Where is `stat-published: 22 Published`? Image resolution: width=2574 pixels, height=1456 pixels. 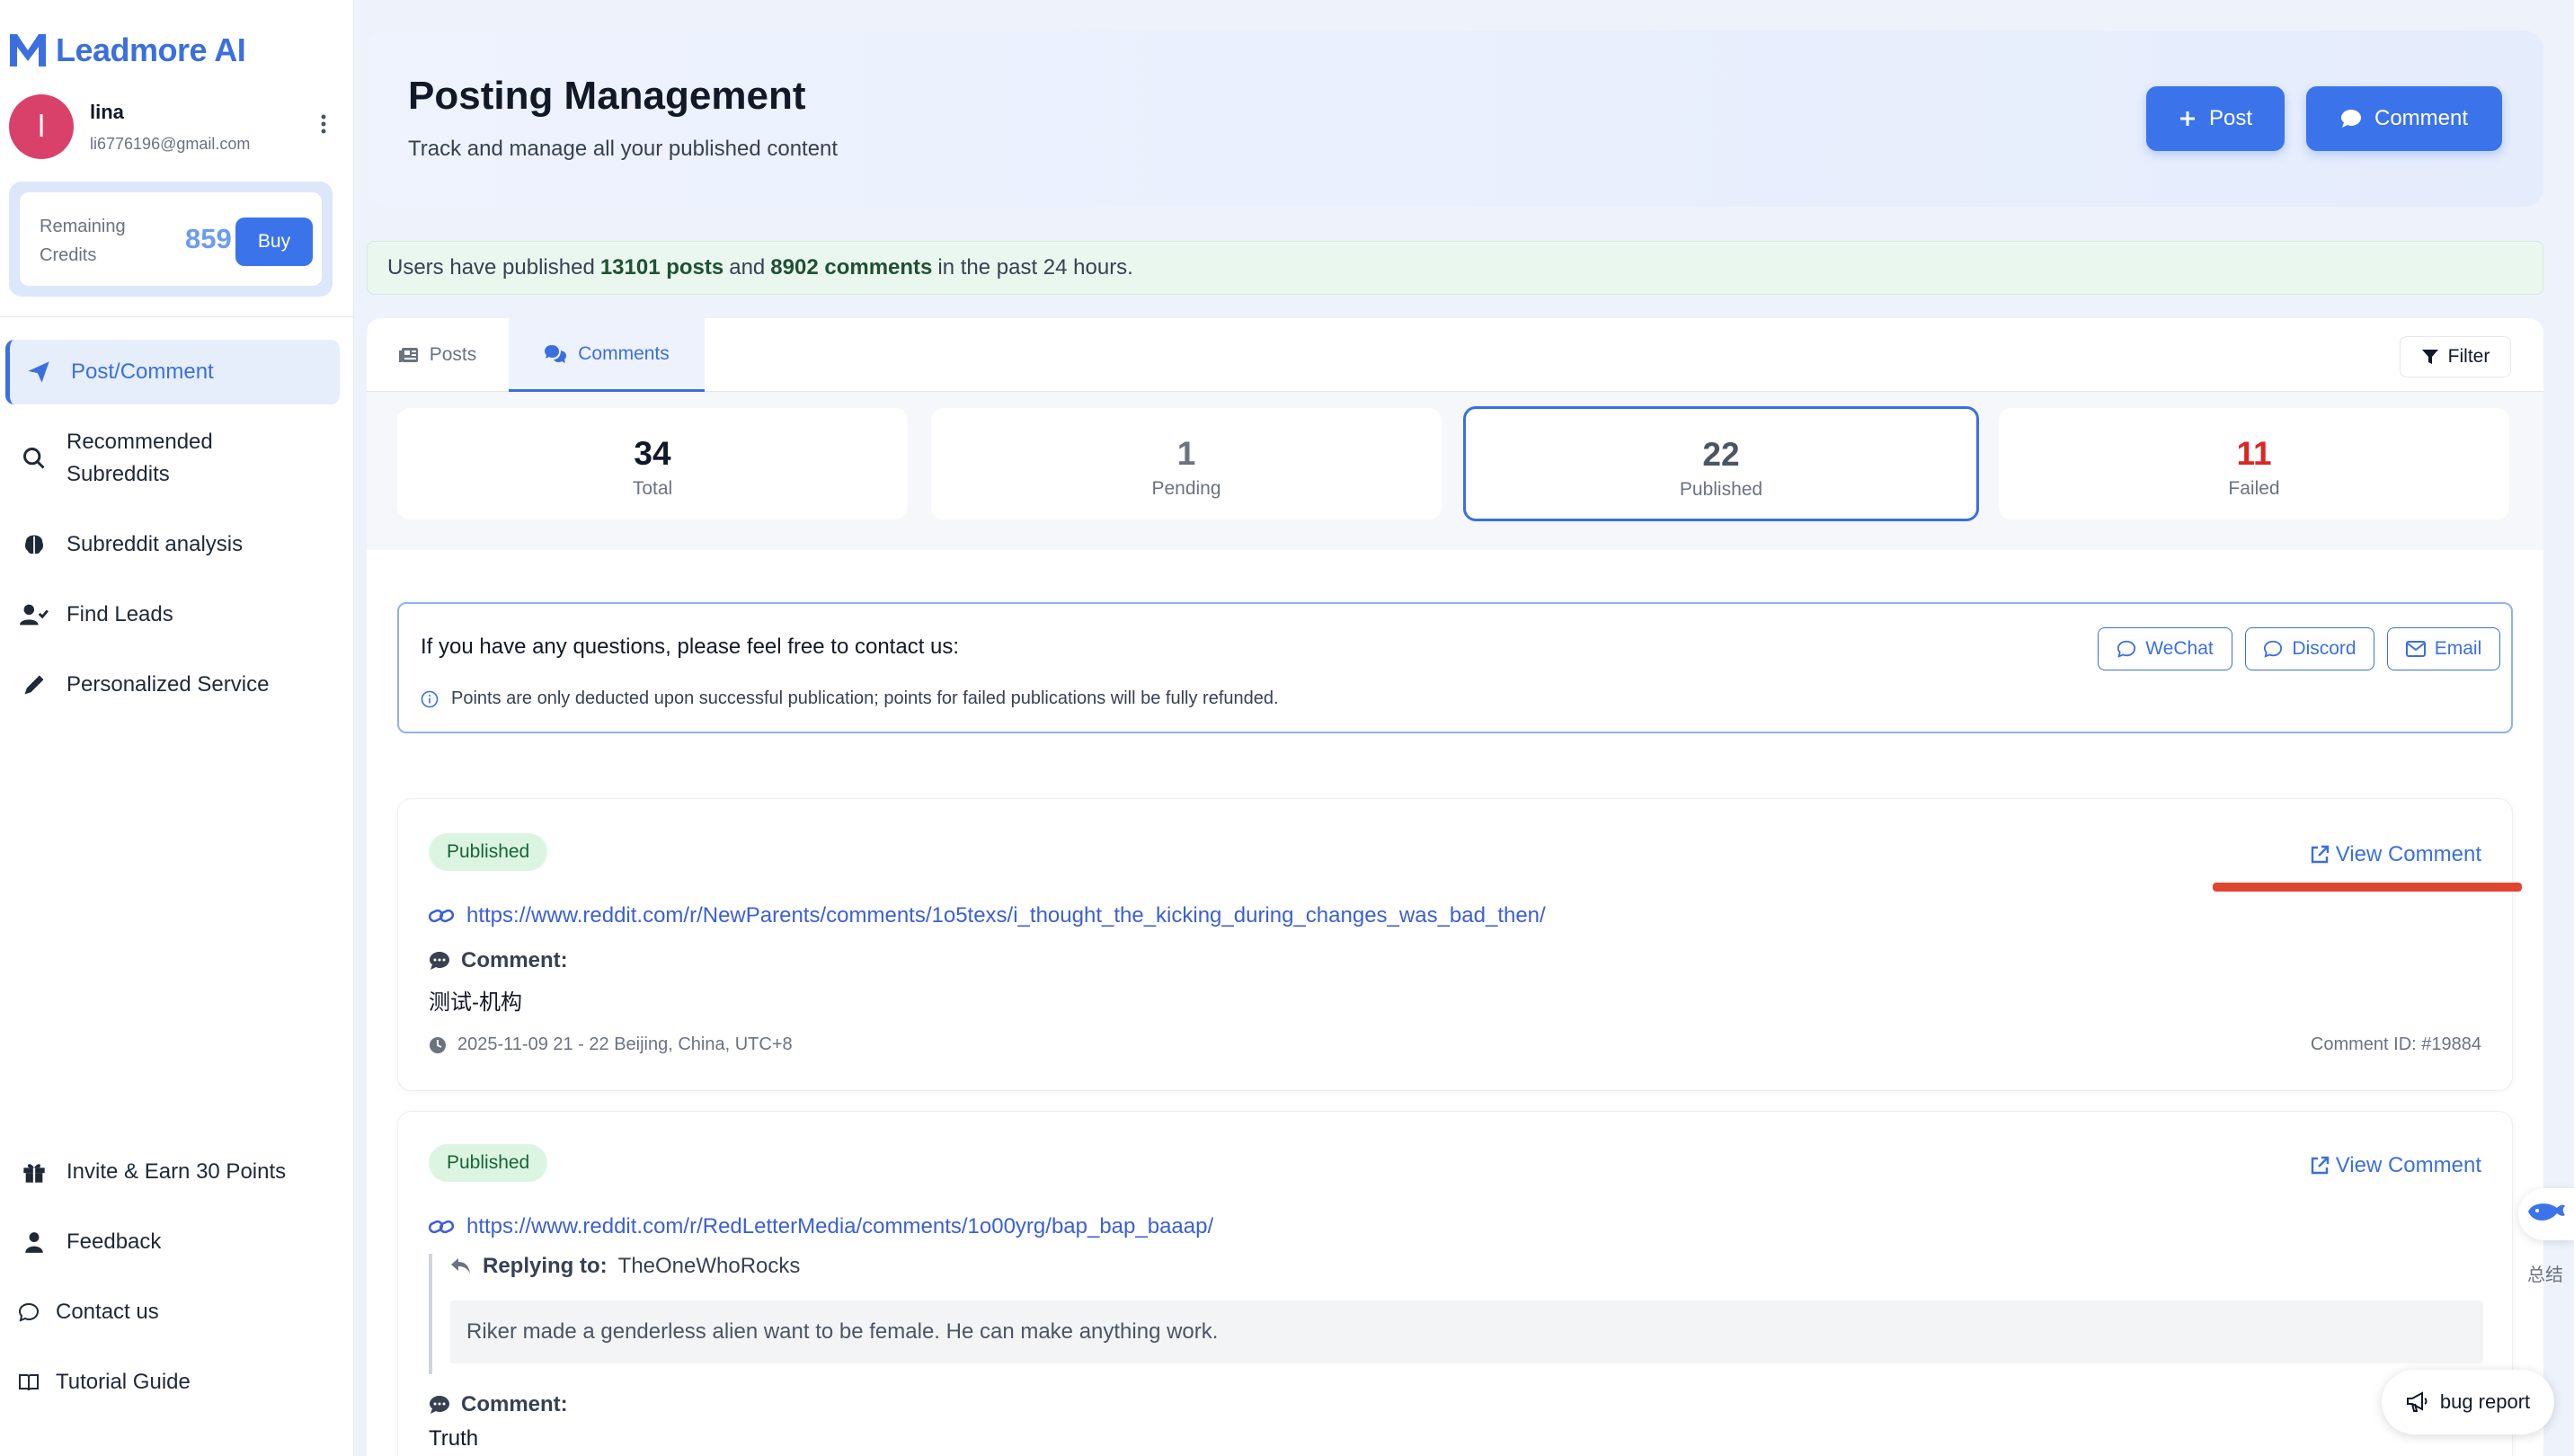
stat-published: 22 Published is located at coordinates (1721, 464).